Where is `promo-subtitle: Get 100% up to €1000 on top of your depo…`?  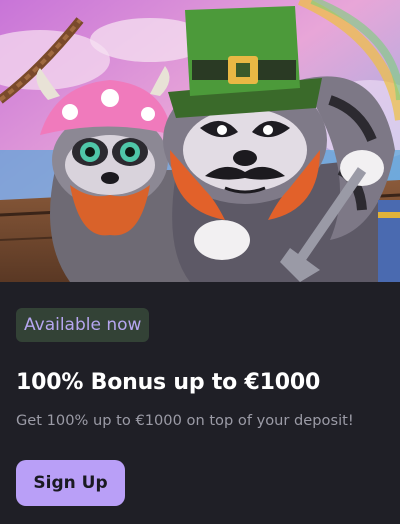 promo-subtitle: Get 100% up to €1000 on top of your depo… is located at coordinates (185, 420).